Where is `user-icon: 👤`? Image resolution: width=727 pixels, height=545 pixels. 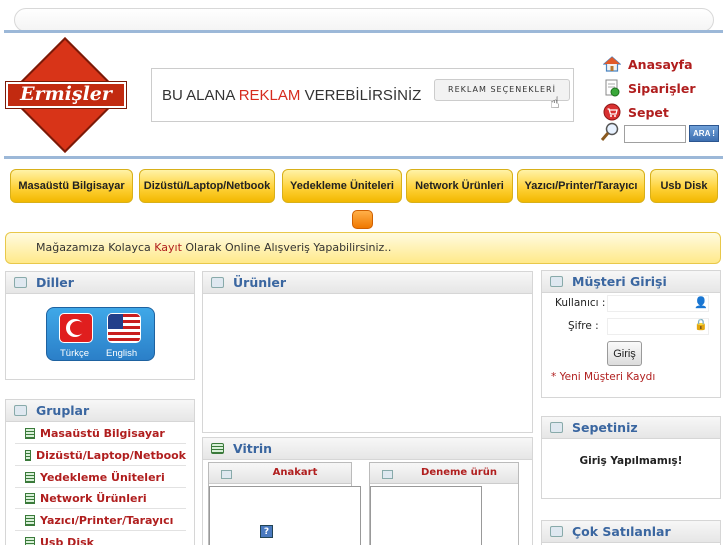
user-icon: 👤 is located at coordinates (701, 302).